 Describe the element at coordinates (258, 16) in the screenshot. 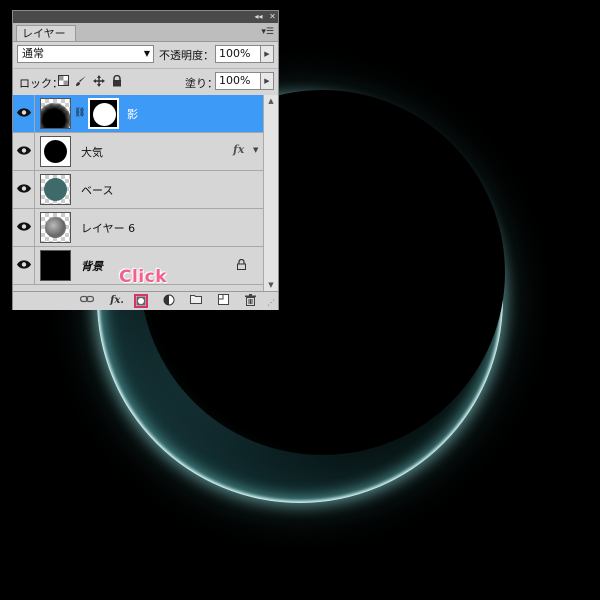

I see `collapse-icon: ◂◂` at that location.